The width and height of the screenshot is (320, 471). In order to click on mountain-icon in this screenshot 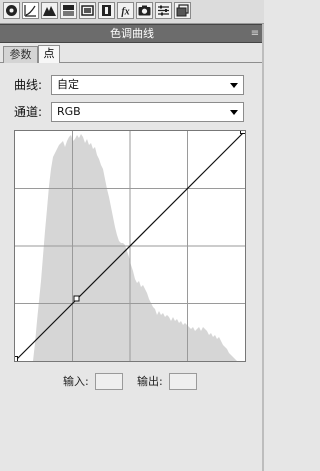, I will do `click(49, 10)`.